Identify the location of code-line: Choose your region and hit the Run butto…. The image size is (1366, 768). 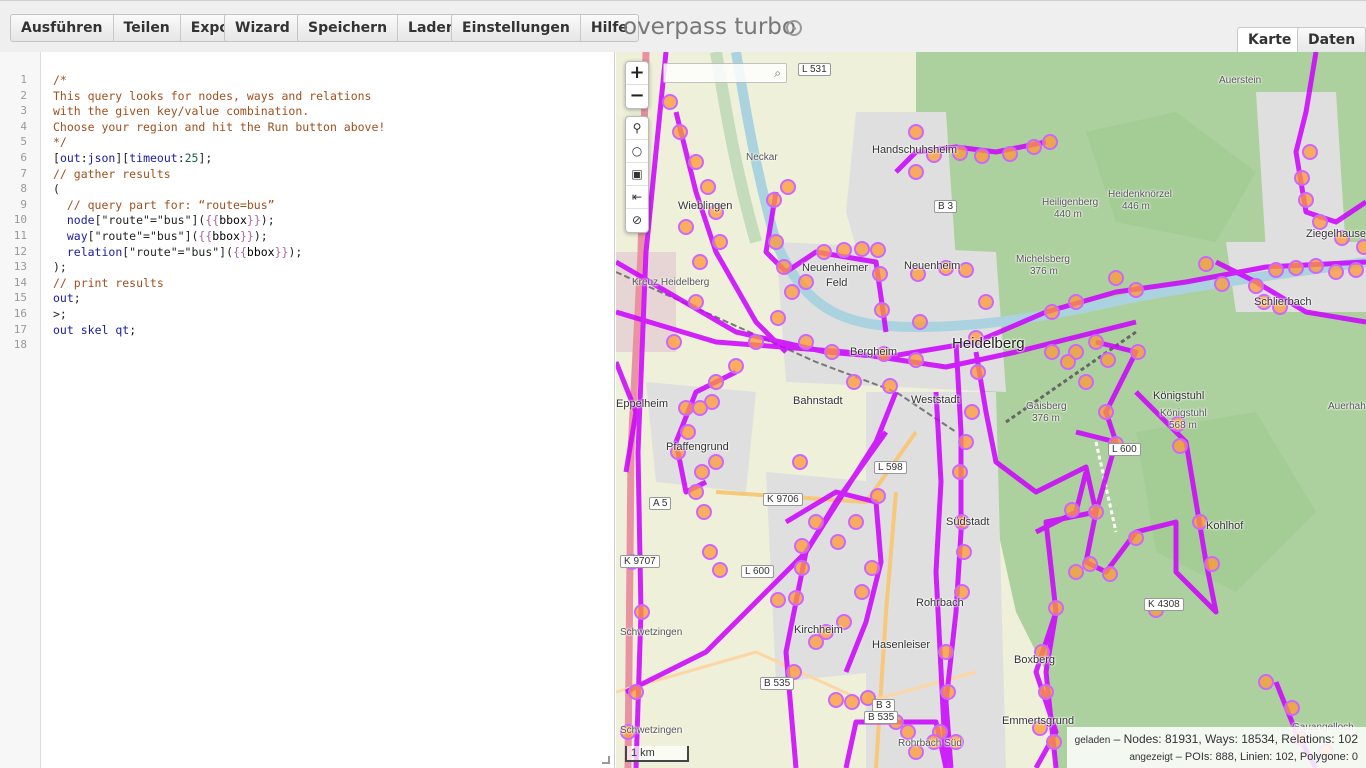
(219, 127).